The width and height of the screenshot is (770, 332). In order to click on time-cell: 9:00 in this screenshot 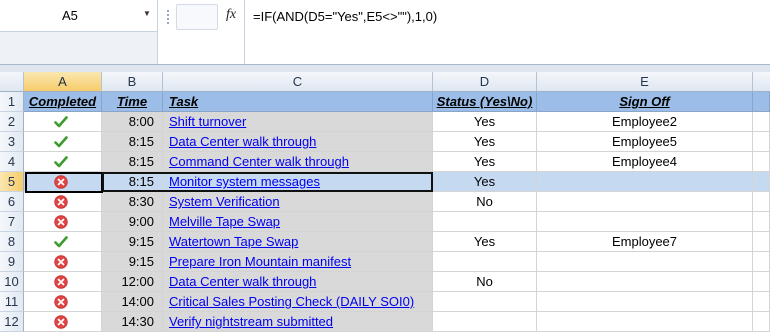, I will do `click(132, 222)`.